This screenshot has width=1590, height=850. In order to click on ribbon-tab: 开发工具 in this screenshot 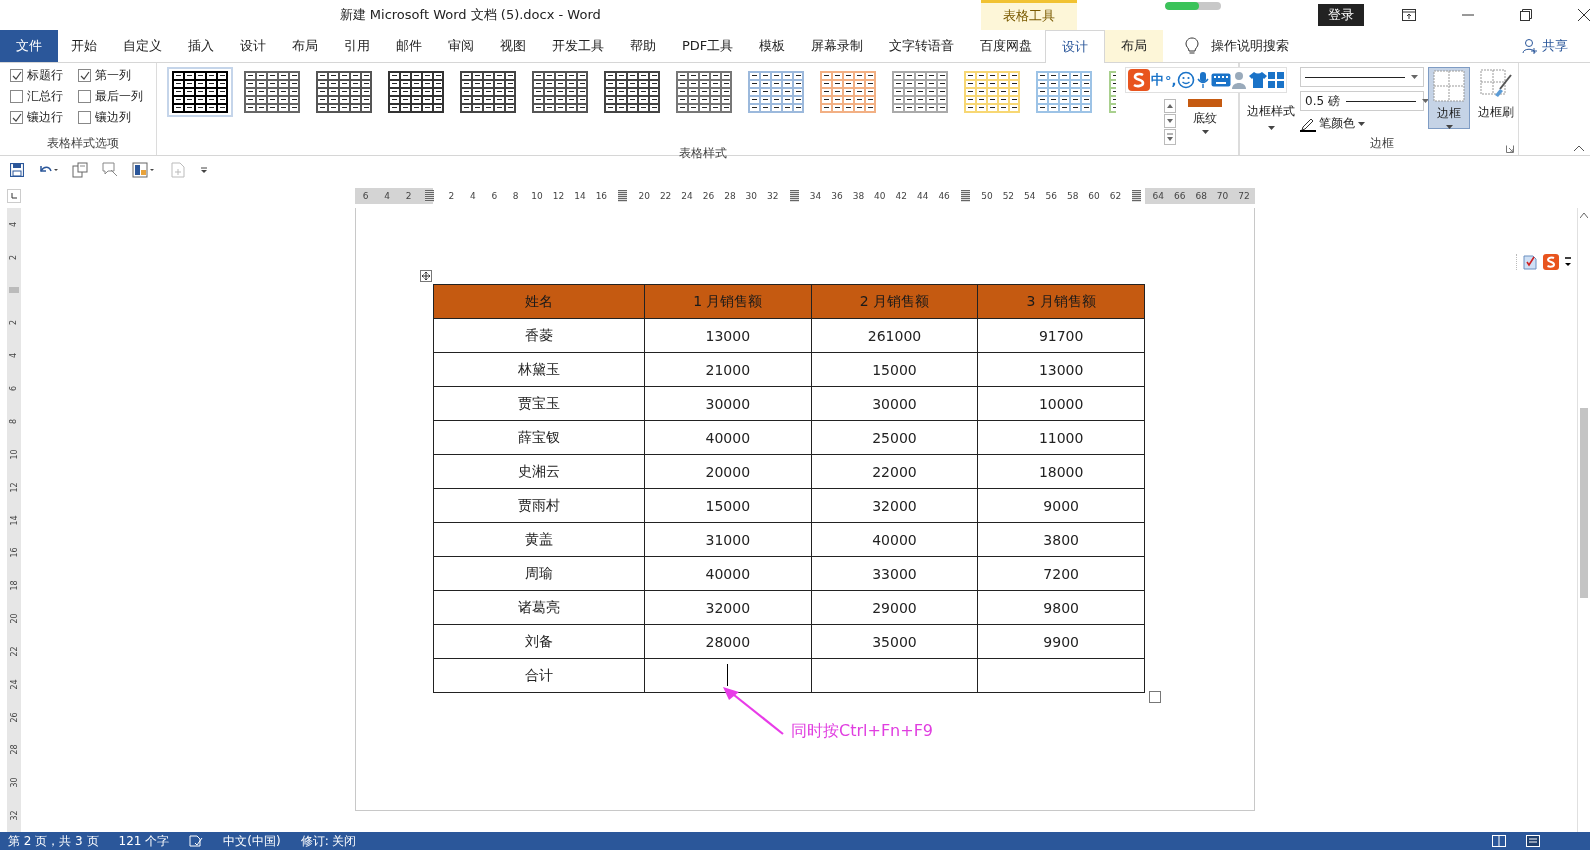, I will do `click(578, 46)`.